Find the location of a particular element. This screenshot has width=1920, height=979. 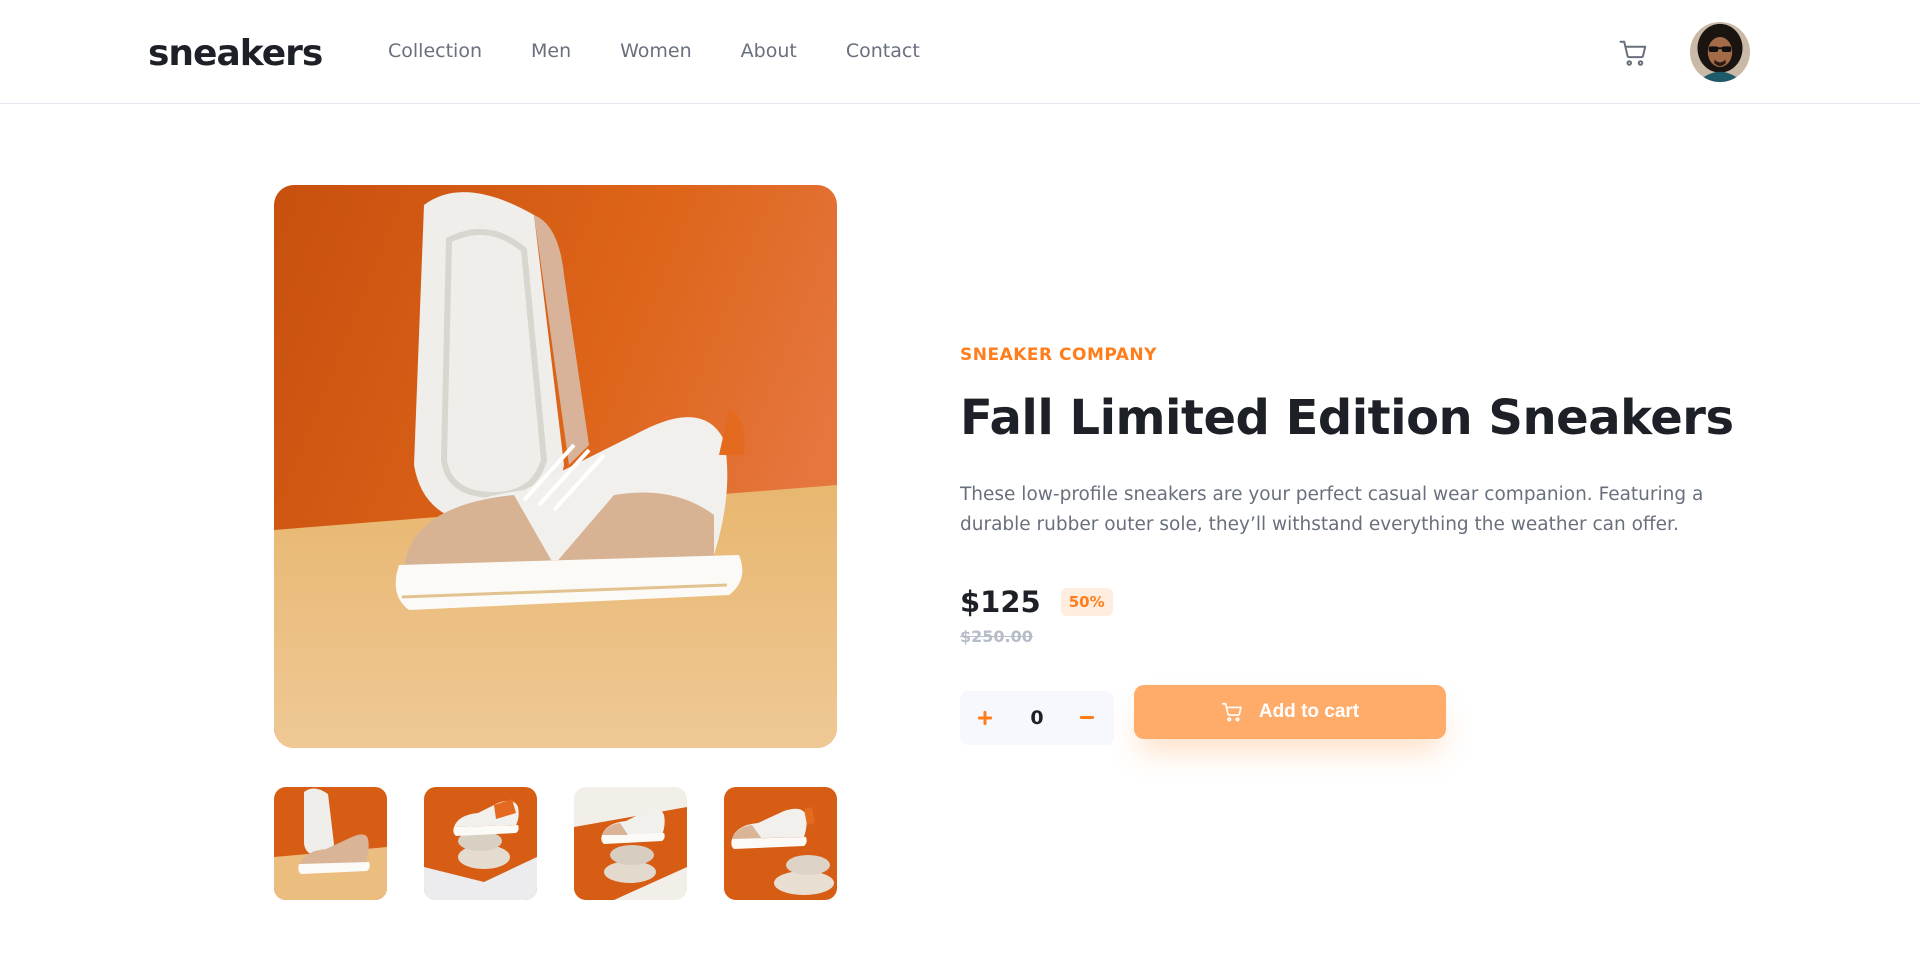

add-to-cart-label: Add to cart is located at coordinates (1309, 711).